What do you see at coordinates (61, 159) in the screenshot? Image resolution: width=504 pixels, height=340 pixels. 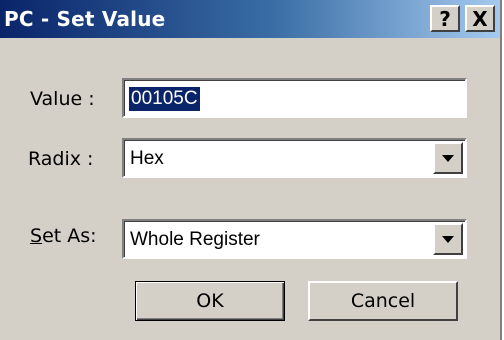 I see `radix-label: Radix :` at bounding box center [61, 159].